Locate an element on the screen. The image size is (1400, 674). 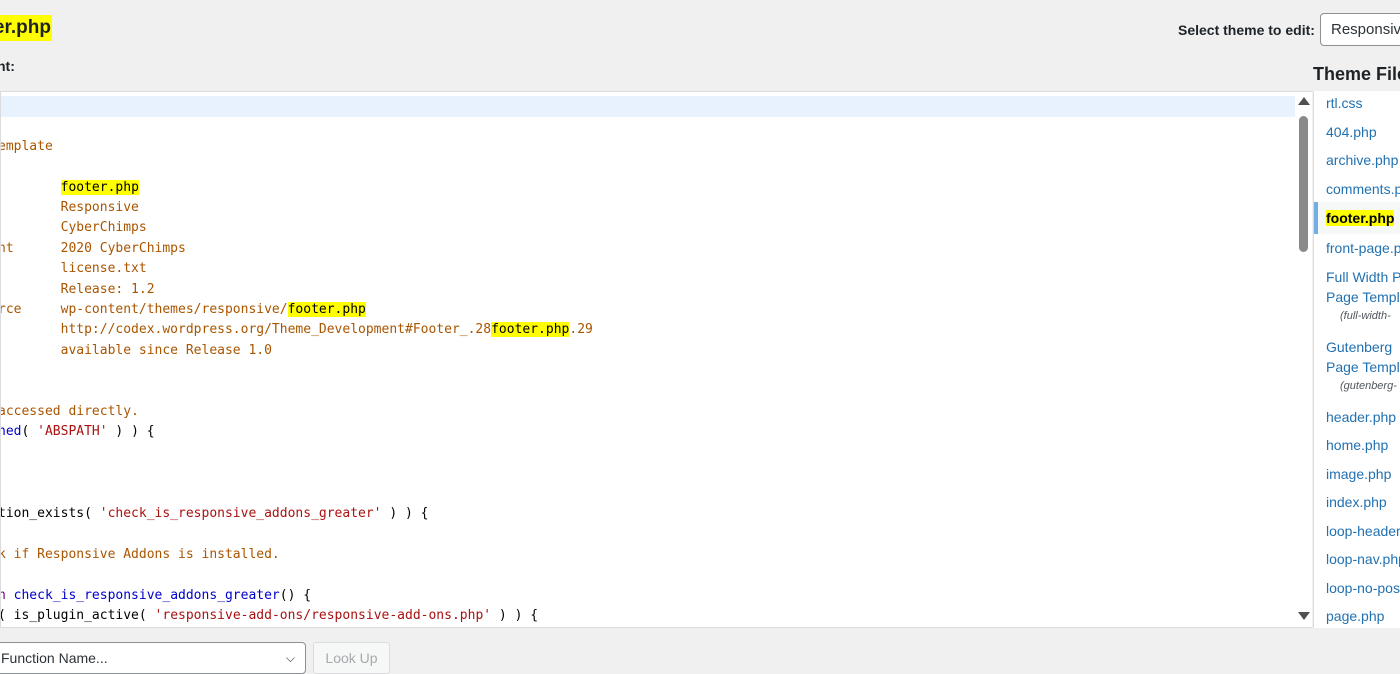
select-theme-label: Select theme to edit: is located at coordinates (1246, 30).